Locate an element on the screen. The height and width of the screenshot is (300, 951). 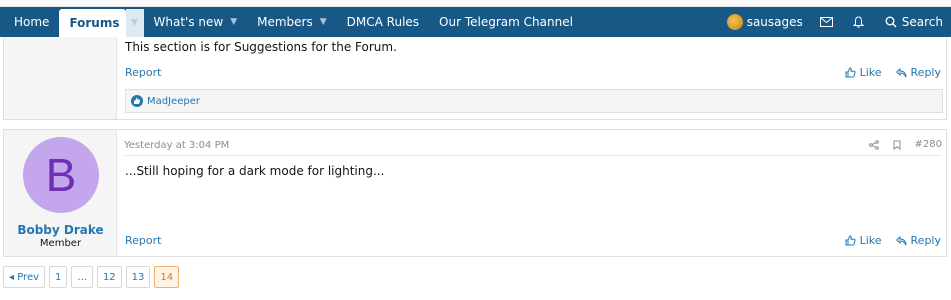
post-tools: #280 is located at coordinates (905, 144).